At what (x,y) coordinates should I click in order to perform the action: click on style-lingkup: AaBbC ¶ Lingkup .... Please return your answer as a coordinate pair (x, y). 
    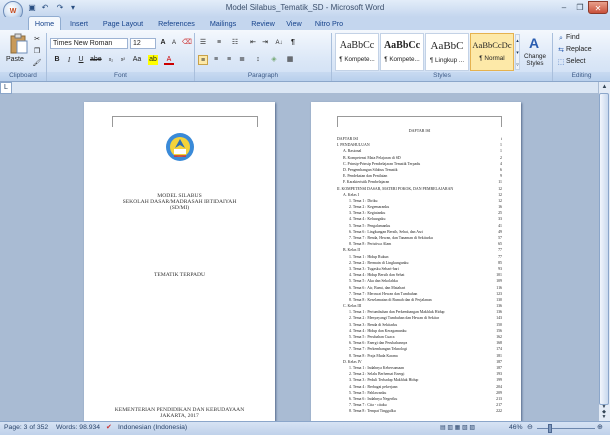
    Looking at the image, I should click on (447, 52).